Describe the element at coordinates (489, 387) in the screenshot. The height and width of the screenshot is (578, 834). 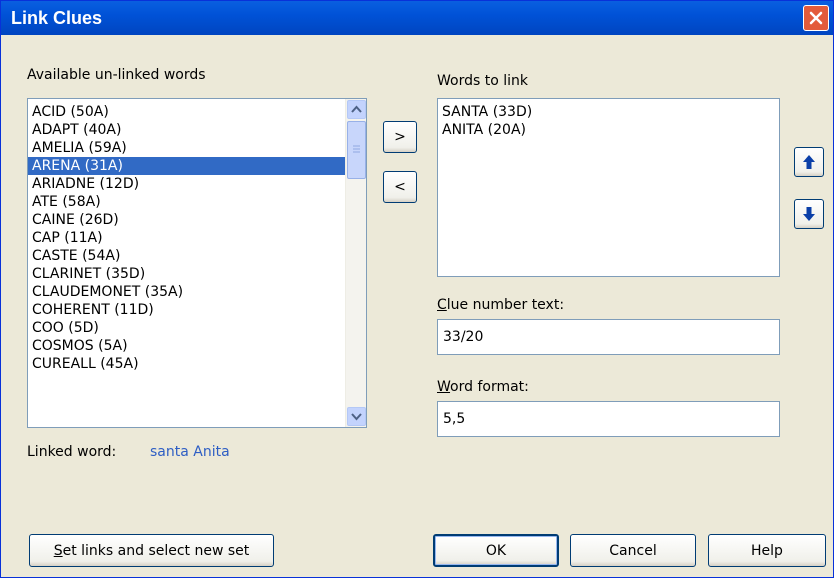
I see `word-format-label-text: ord format:` at that location.